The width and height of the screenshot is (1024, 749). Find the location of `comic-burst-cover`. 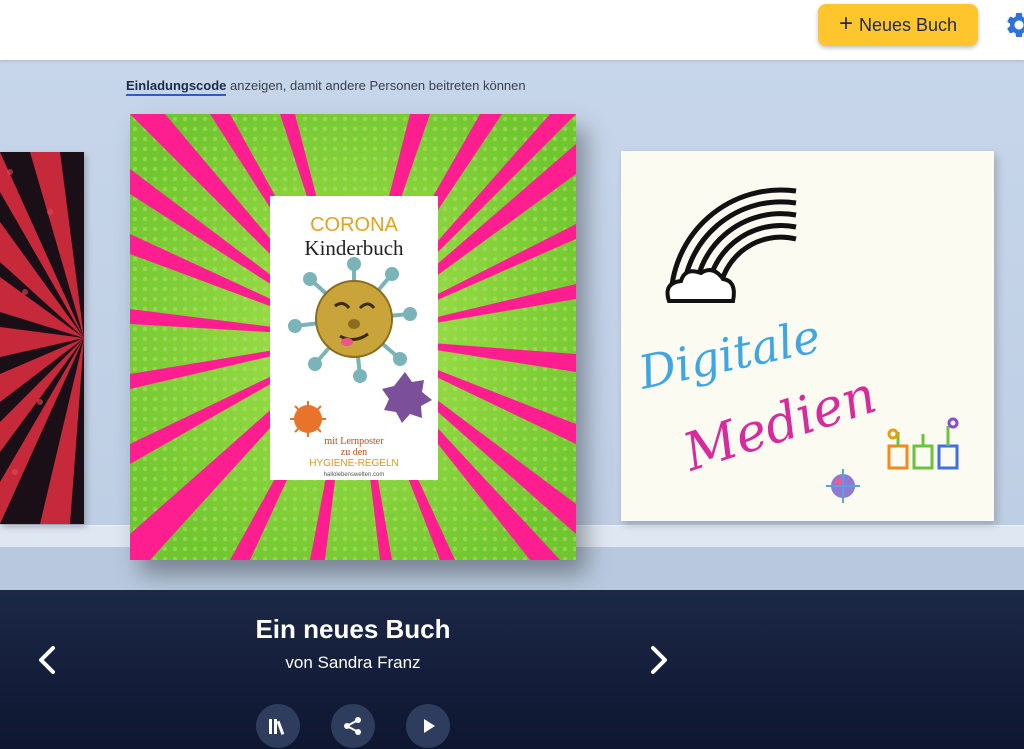

comic-burst-cover is located at coordinates (42, 338).